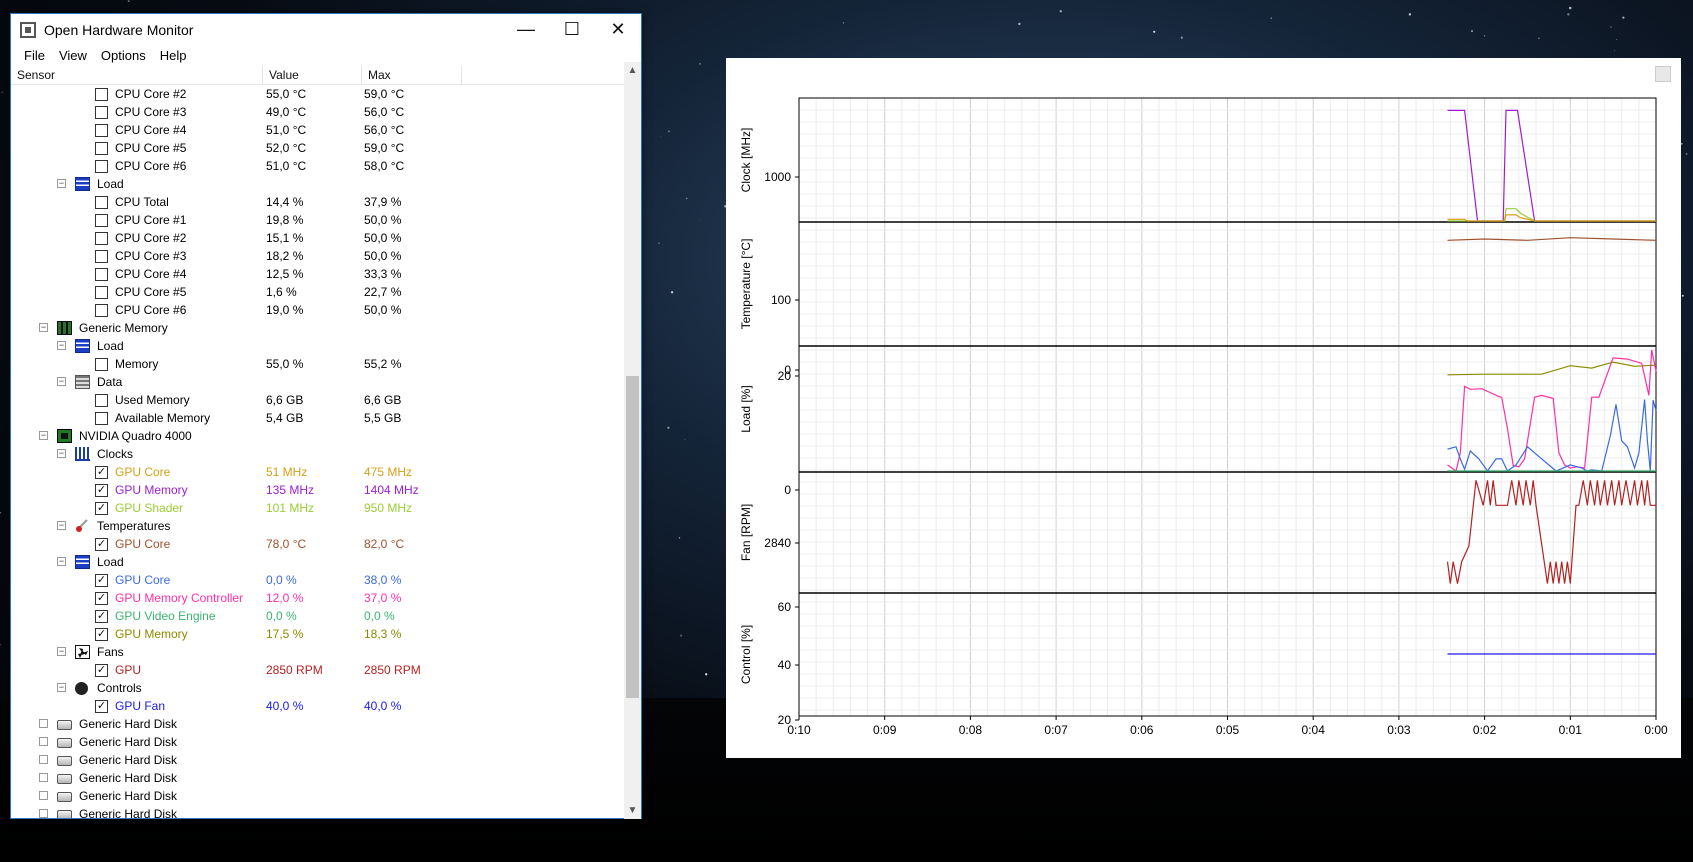  Describe the element at coordinates (318, 544) in the screenshot. I see `sensor-row: ✓ GPU Core 78,0 °C 82,0 °C` at that location.